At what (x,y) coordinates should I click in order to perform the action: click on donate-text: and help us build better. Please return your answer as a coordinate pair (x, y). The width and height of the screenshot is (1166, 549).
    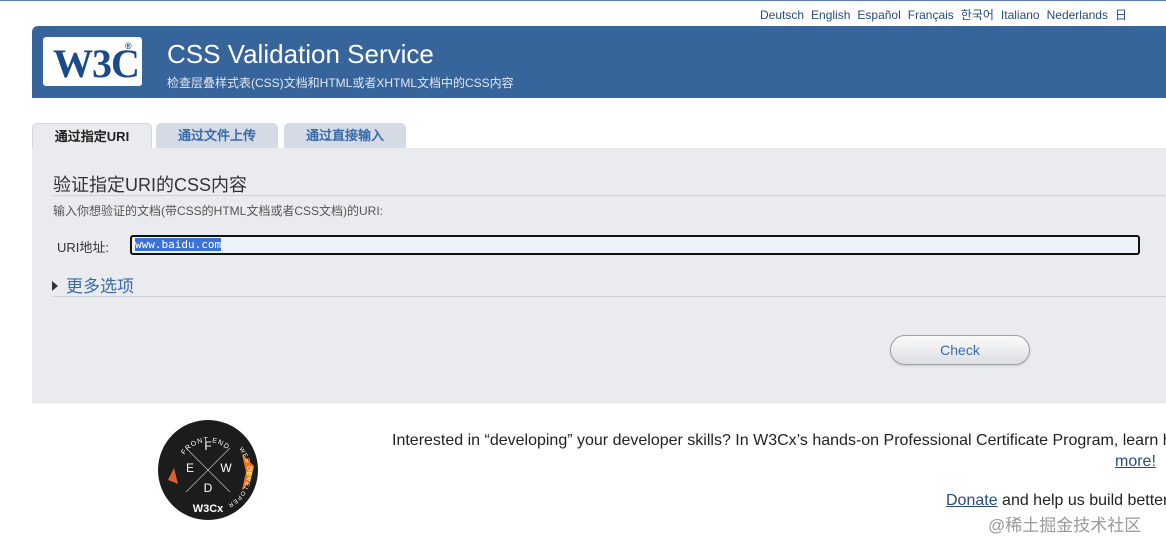
    Looking at the image, I should click on (1081, 500).